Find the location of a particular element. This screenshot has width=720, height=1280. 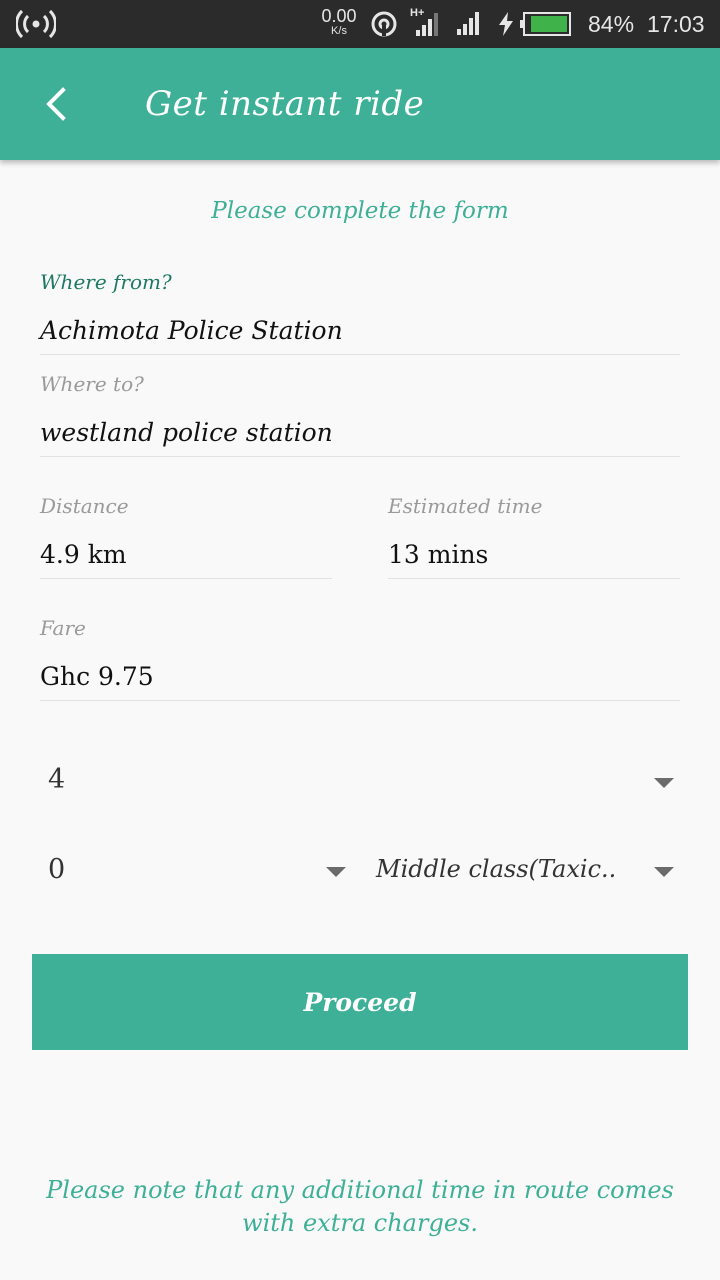

where-to-field: Where to? westland police station is located at coordinates (360, 414).